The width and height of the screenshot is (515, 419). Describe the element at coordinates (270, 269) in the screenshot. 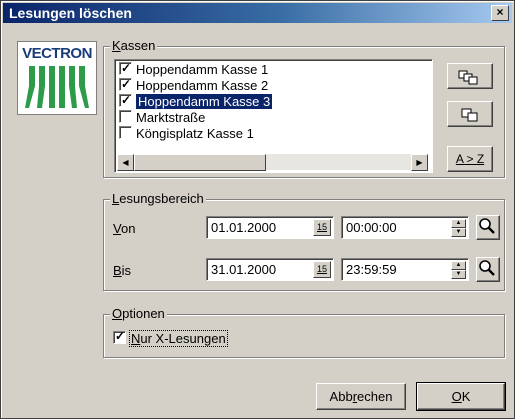

I see `to-date-field: 31.01.2000 15` at that location.